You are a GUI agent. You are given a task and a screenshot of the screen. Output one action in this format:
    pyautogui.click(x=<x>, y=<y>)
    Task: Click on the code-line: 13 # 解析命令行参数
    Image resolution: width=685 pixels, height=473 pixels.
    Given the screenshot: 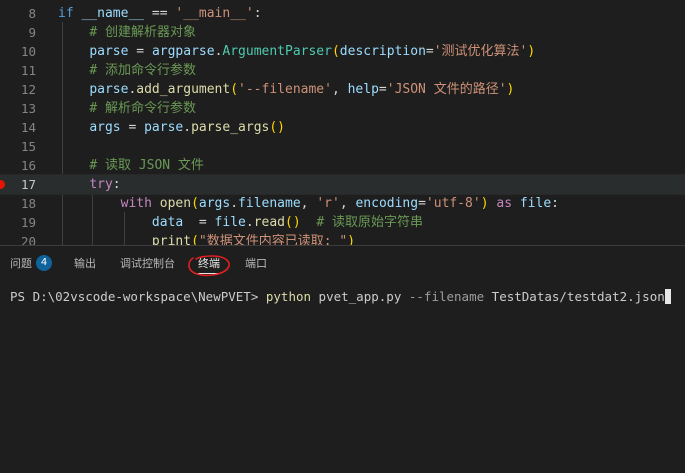 What is the action you would take?
    pyautogui.click(x=342, y=108)
    